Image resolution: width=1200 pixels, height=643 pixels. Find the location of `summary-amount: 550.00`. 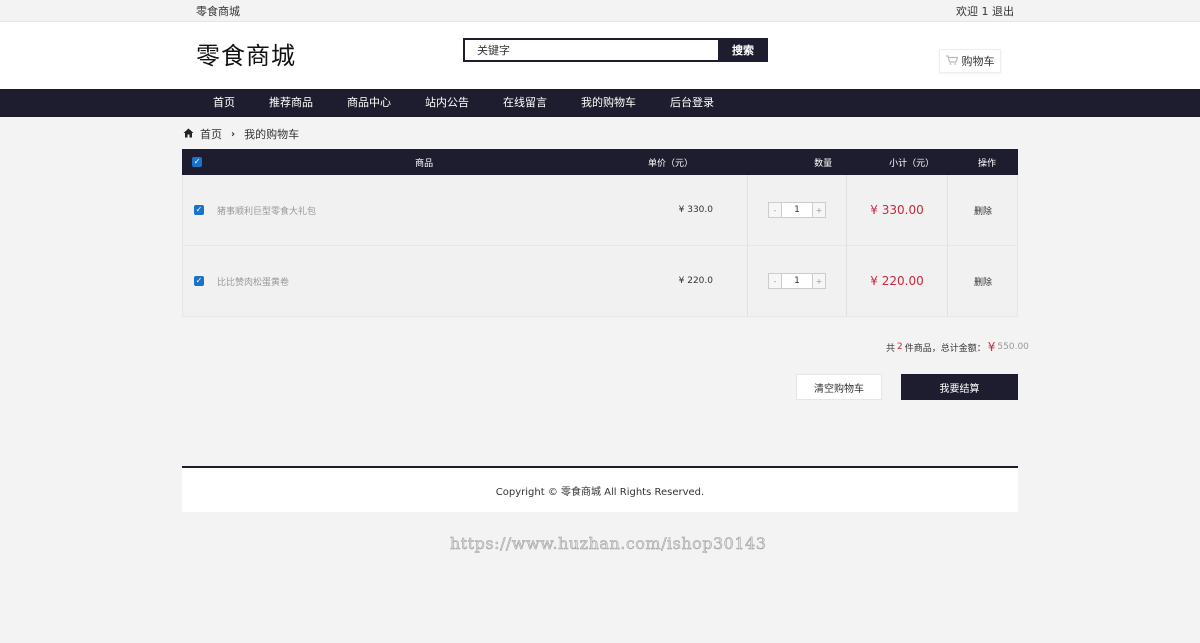

summary-amount: 550.00 is located at coordinates (1013, 347).